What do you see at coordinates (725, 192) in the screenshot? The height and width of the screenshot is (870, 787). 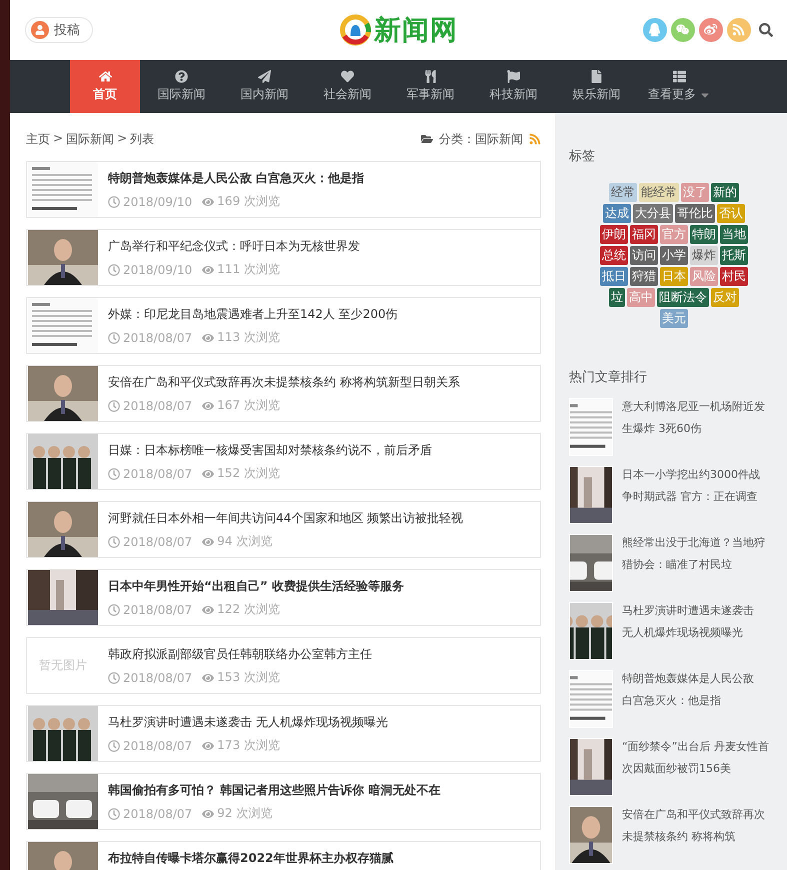 I see `tag: 新的` at bounding box center [725, 192].